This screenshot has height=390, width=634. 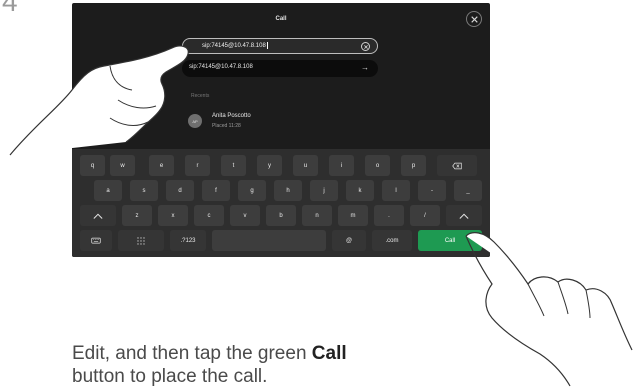 What do you see at coordinates (170, 376) in the screenshot?
I see `instructions-after: button to place the call.` at bounding box center [170, 376].